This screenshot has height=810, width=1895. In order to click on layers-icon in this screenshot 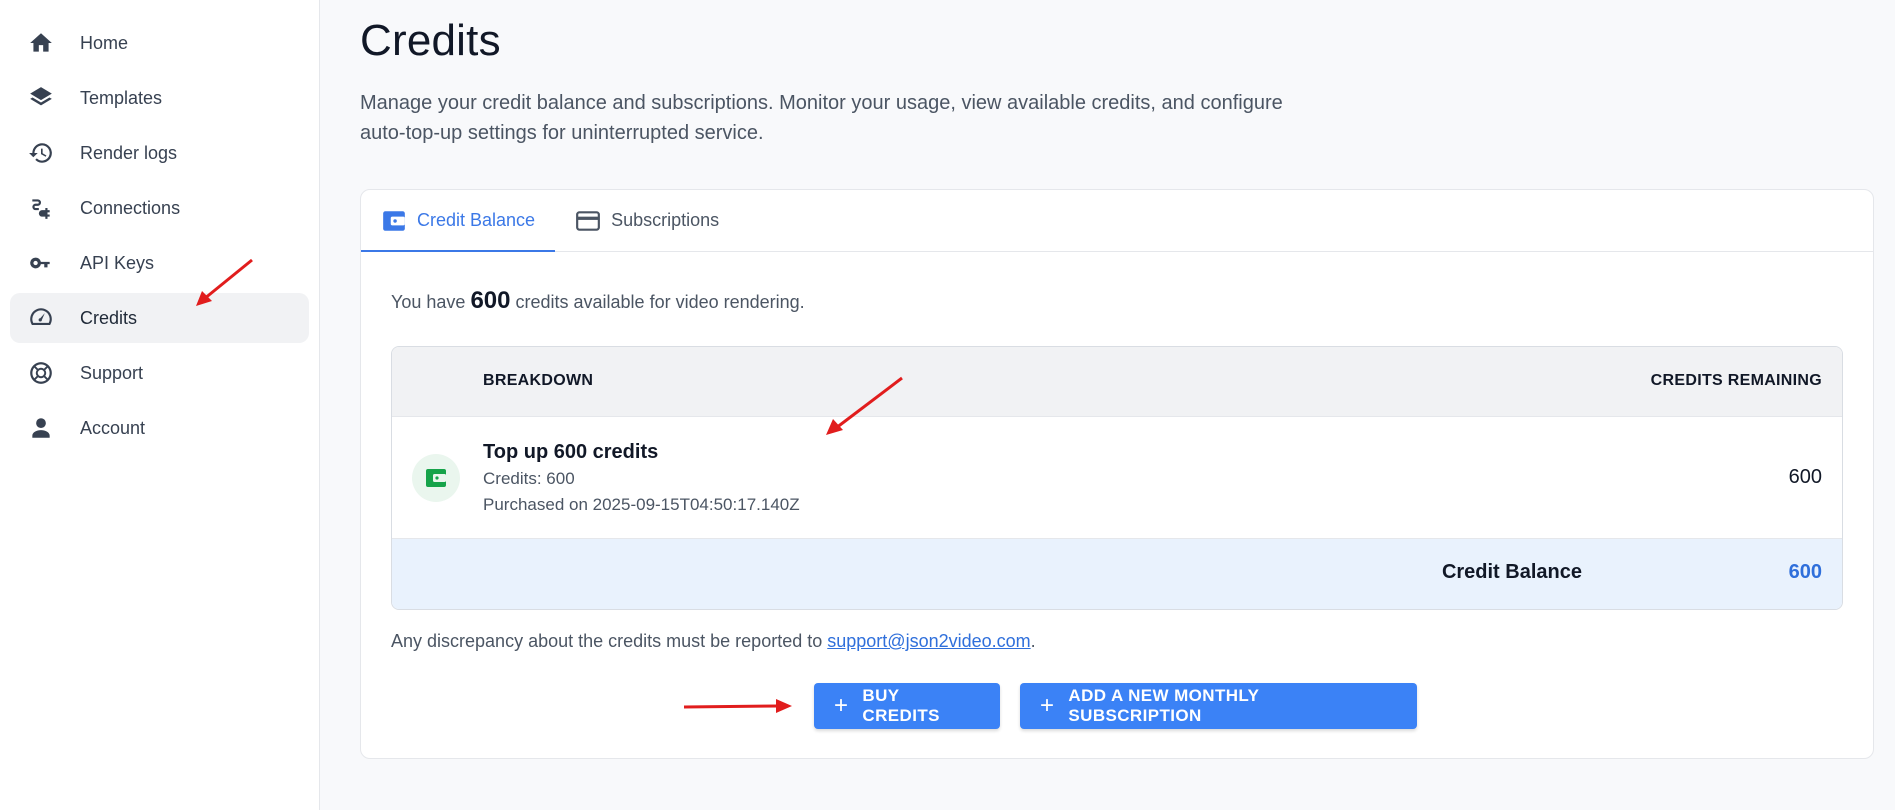, I will do `click(41, 98)`.